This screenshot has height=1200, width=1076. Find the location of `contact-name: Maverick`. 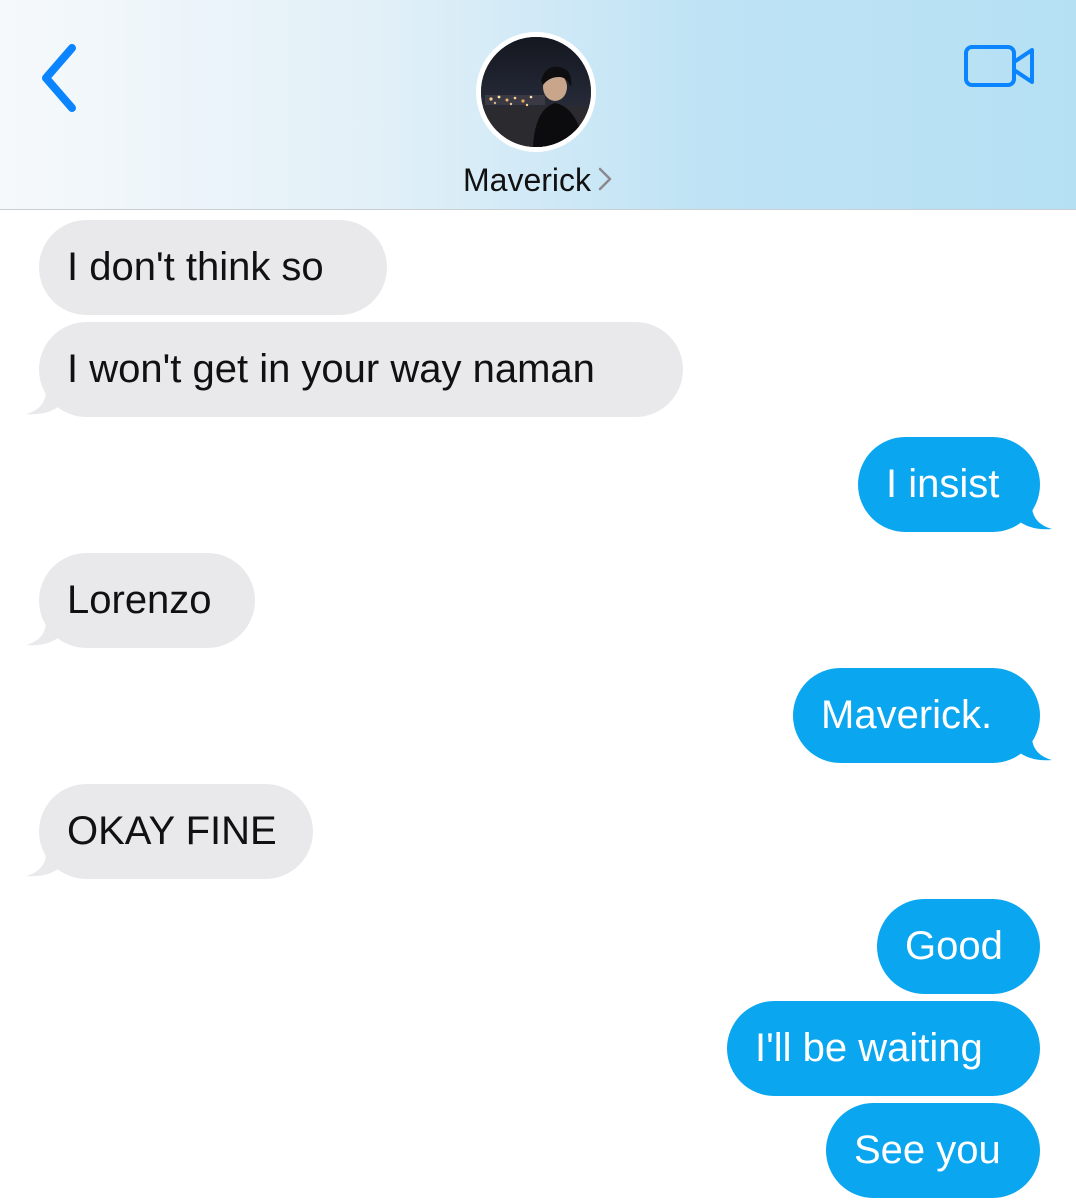

contact-name: Maverick is located at coordinates (526, 180).